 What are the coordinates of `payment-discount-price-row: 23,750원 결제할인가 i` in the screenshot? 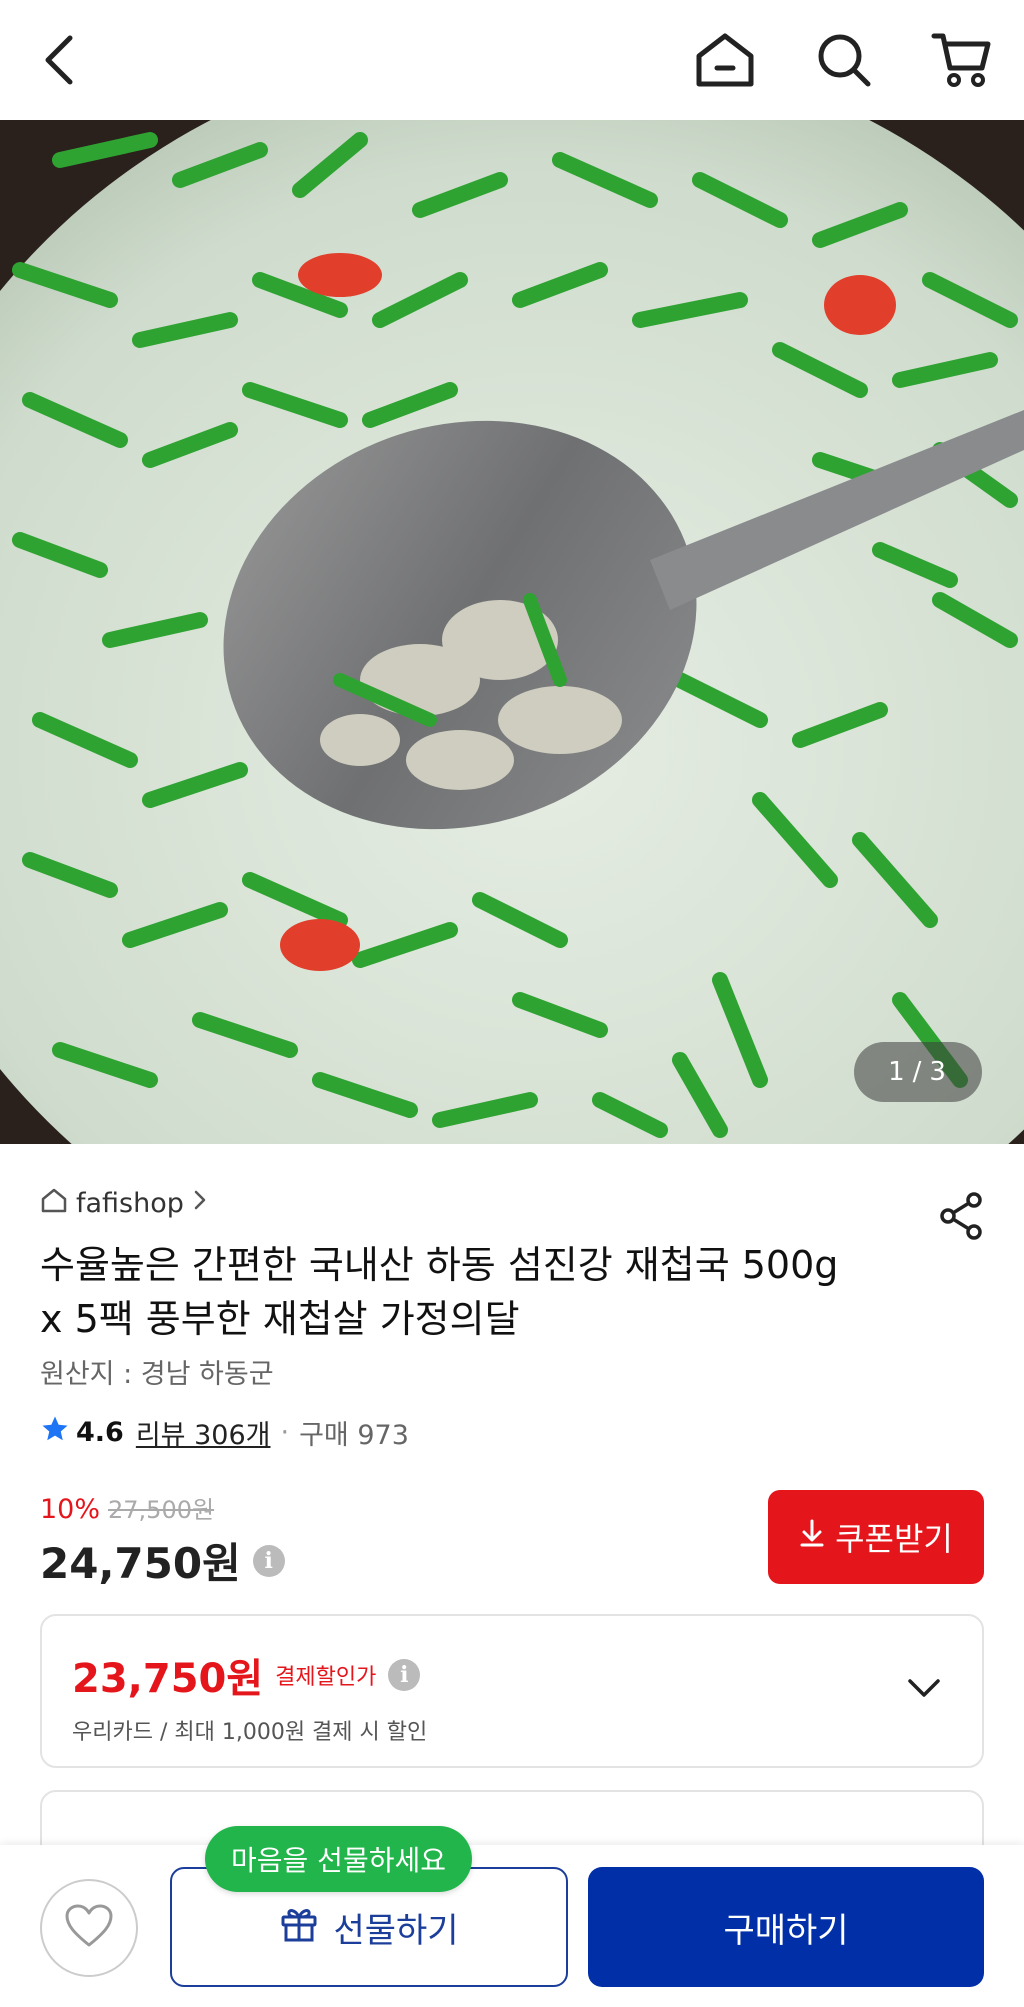 It's located at (246, 1675).